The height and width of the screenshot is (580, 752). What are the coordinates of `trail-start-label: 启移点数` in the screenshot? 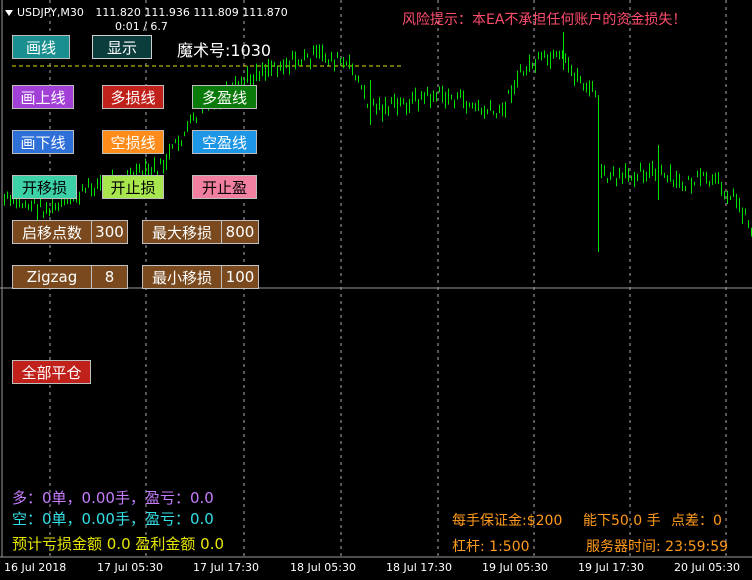 It's located at (52, 232).